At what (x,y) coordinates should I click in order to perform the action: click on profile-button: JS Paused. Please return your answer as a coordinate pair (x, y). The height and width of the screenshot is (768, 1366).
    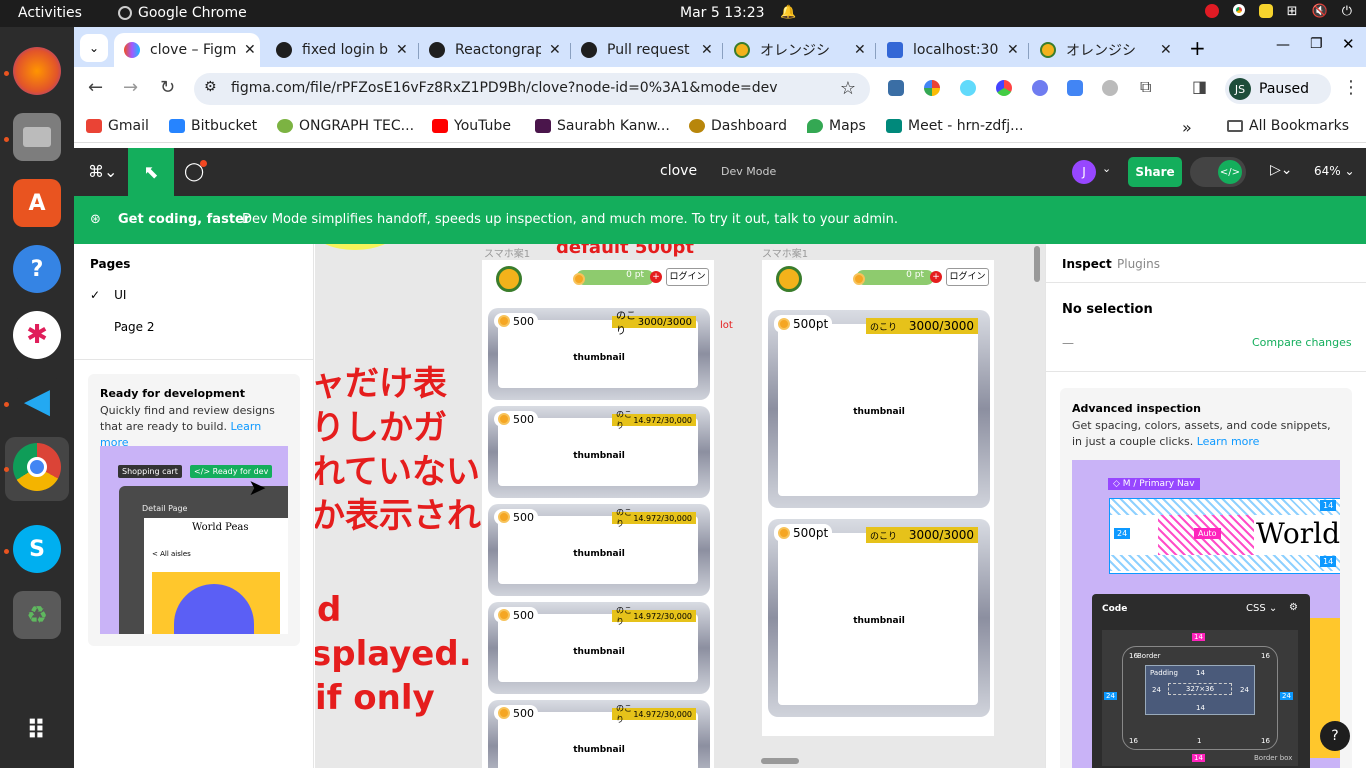
    Looking at the image, I should click on (1278, 89).